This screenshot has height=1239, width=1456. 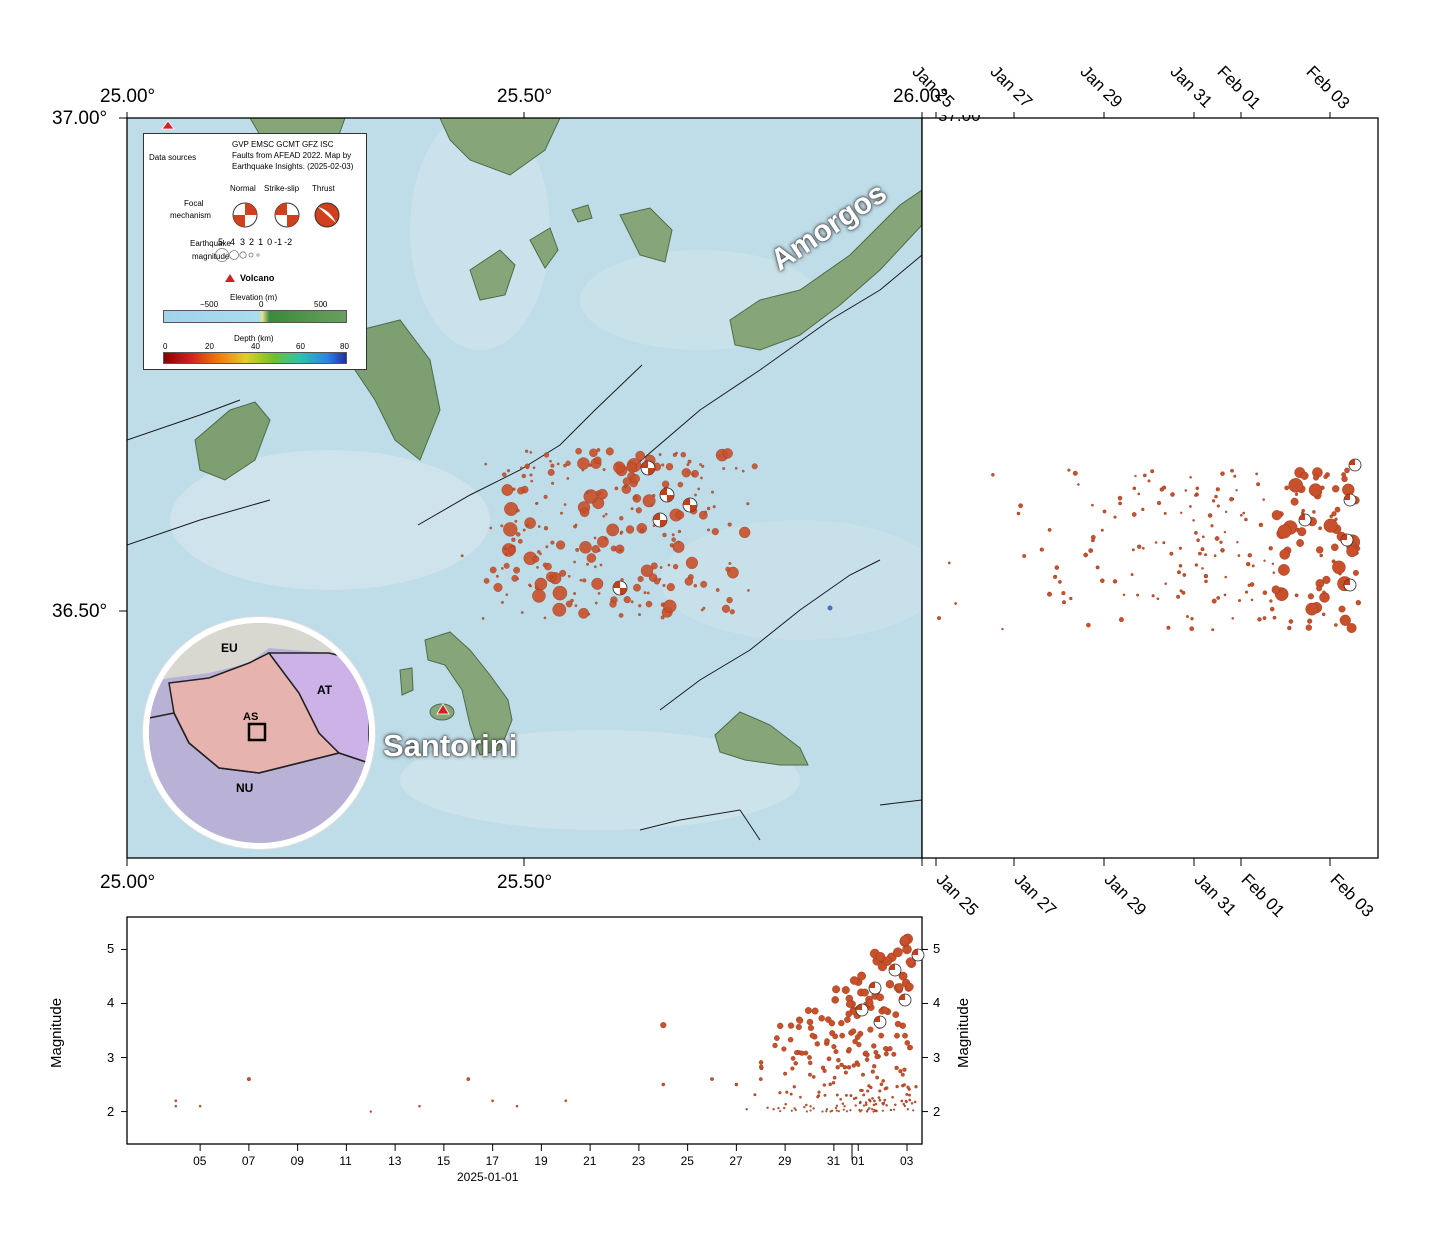 What do you see at coordinates (907, 1161) in the screenshot?
I see `mag-xtick: 03` at bounding box center [907, 1161].